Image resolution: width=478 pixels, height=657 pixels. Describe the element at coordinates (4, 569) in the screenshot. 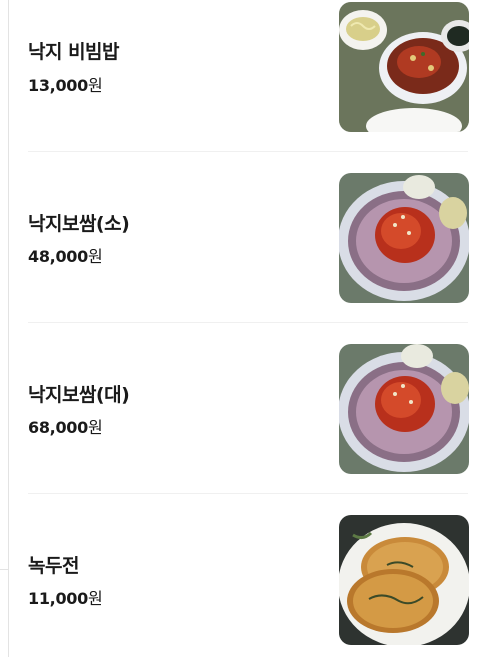

I see `left-divider-stub` at that location.